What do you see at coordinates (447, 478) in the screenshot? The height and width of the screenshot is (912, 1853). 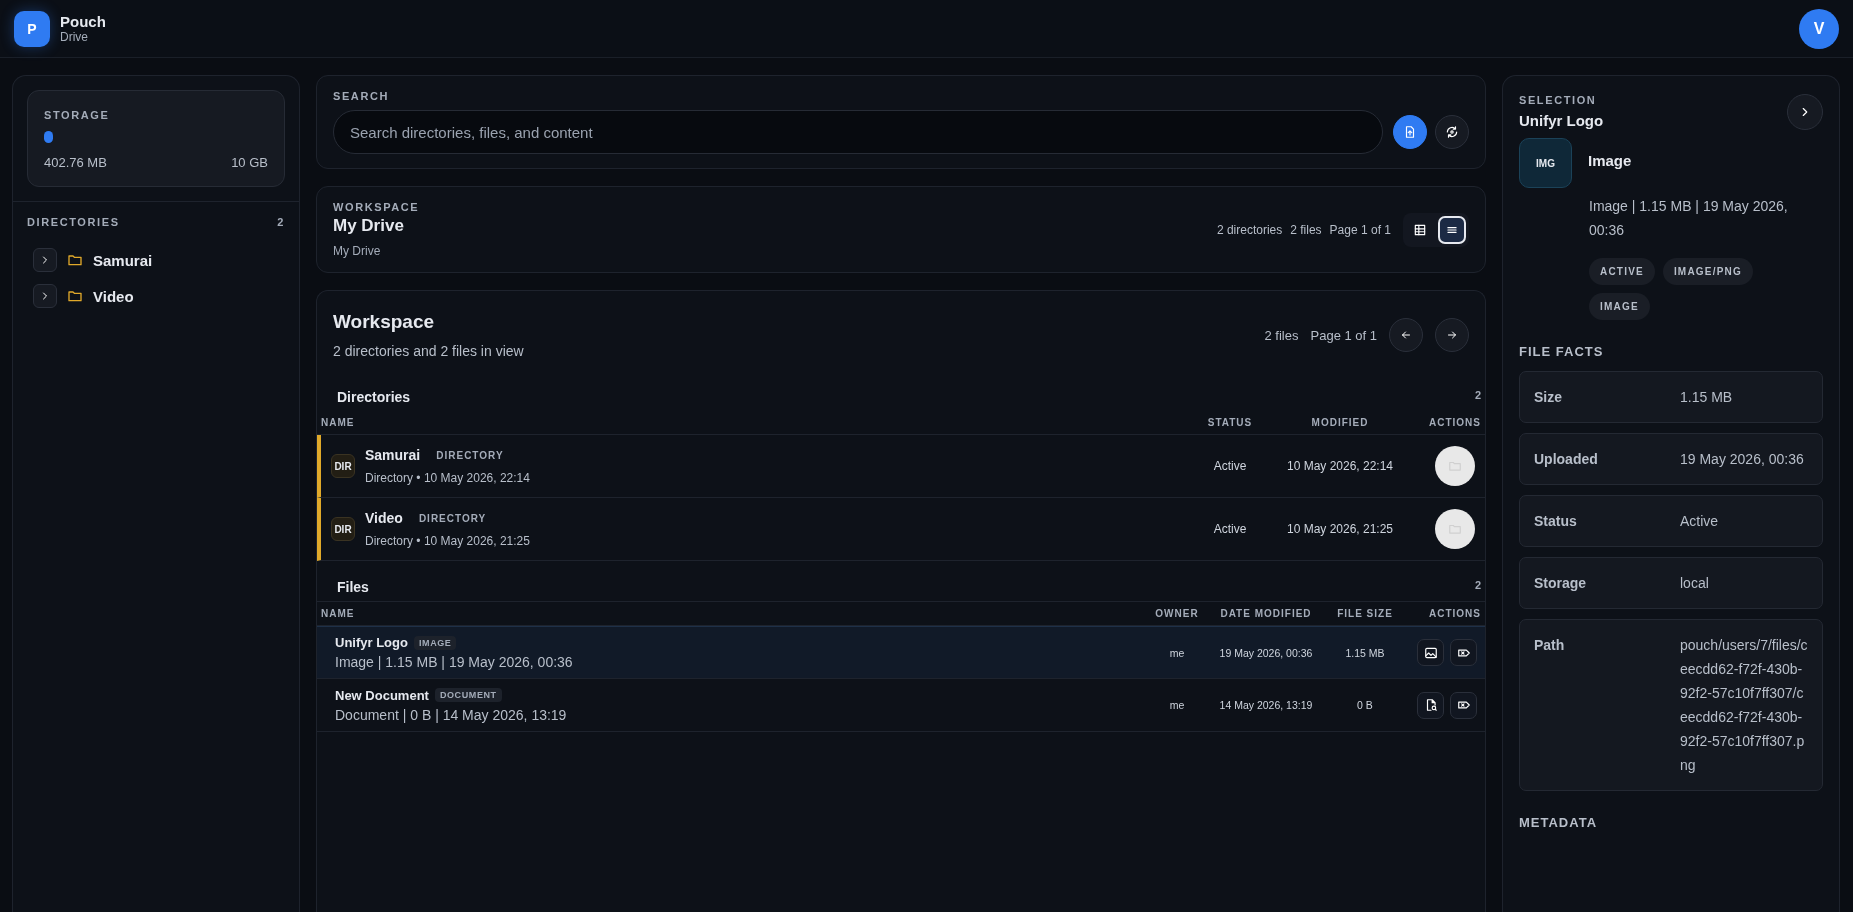 I see `directory-meta: Directory • 10 May 2026, 22:14` at bounding box center [447, 478].